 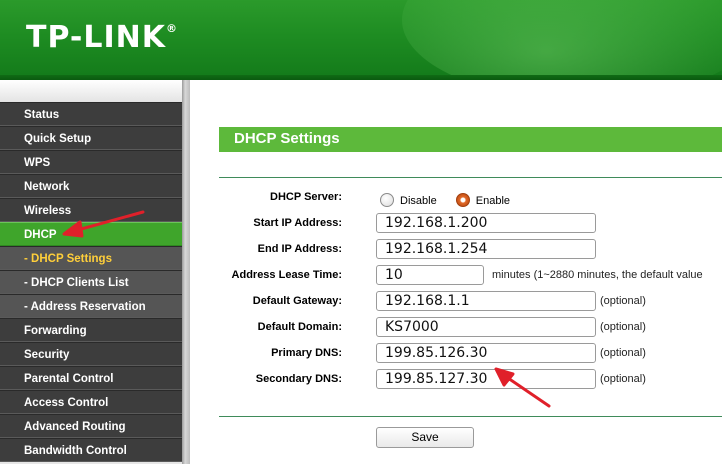 I want to click on sidebar-item-wps: WPS, so click(x=91, y=162).